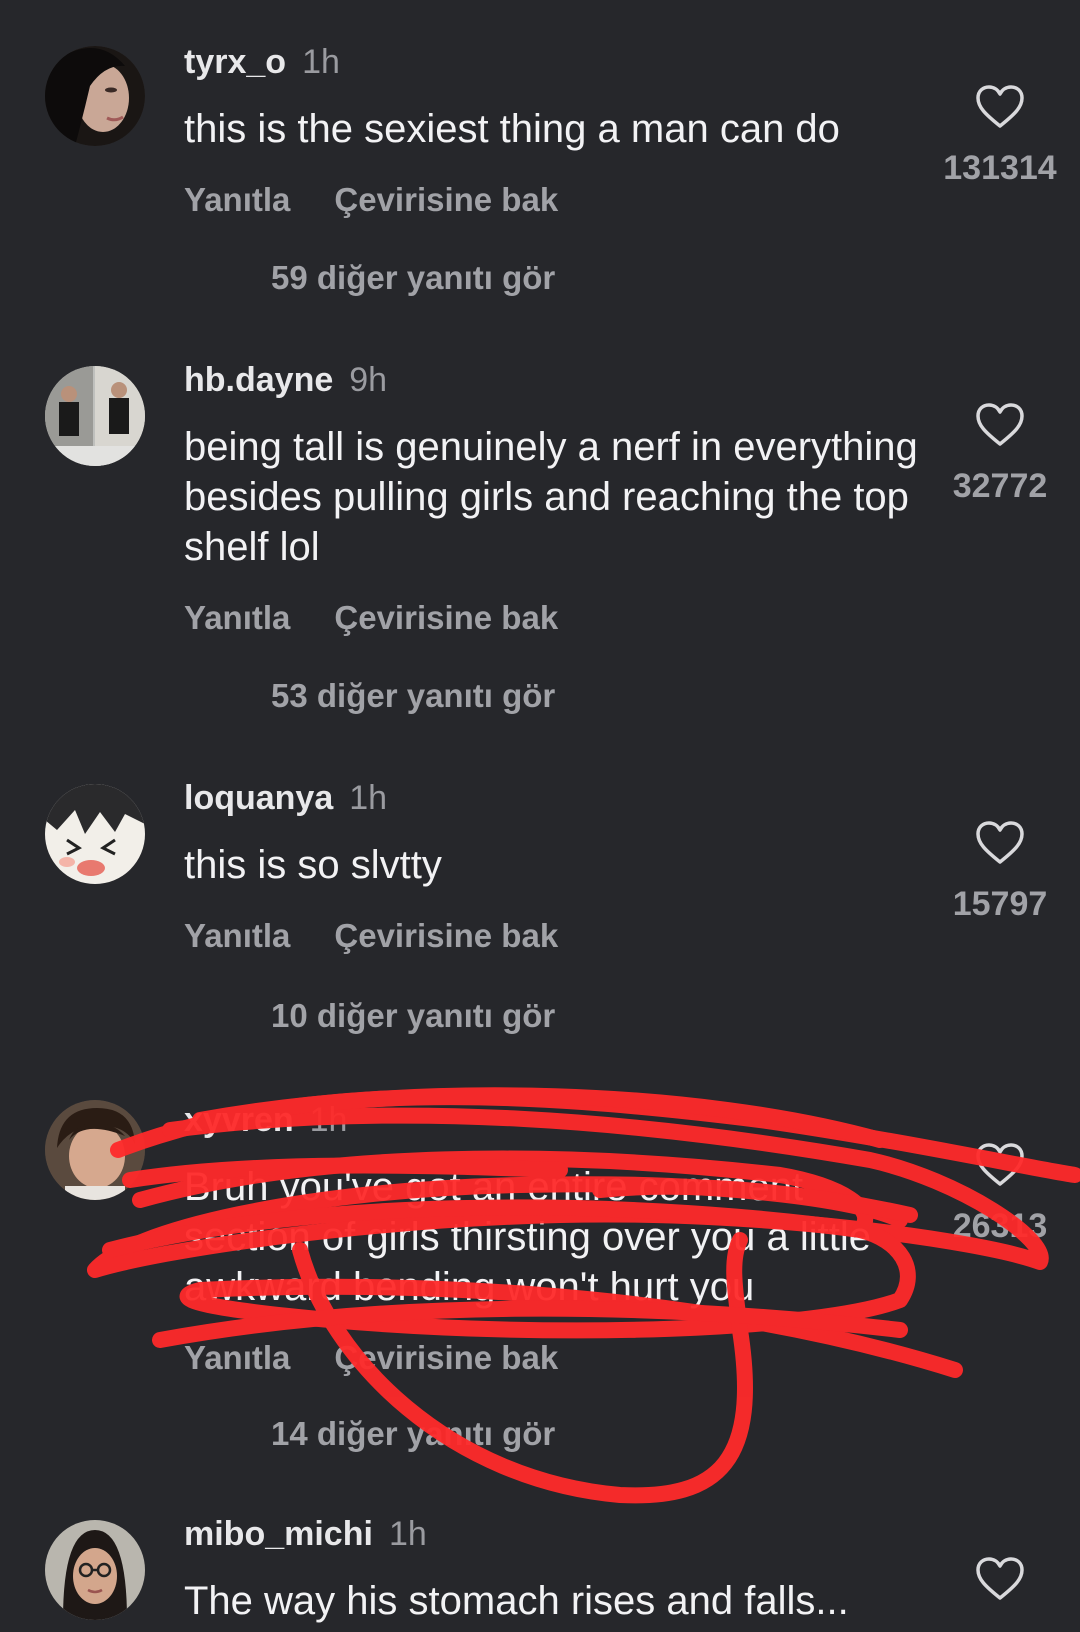  What do you see at coordinates (413, 1016) in the screenshot?
I see `view-more-replies: 10 diğer yanıtı gör` at bounding box center [413, 1016].